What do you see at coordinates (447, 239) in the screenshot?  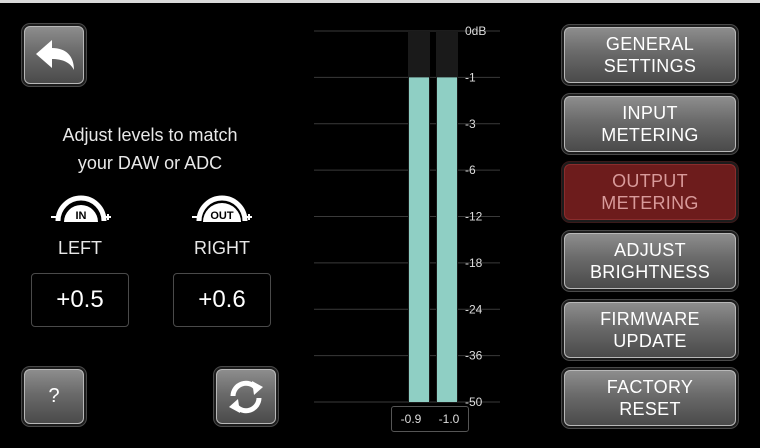 I see `right-meter-bar` at bounding box center [447, 239].